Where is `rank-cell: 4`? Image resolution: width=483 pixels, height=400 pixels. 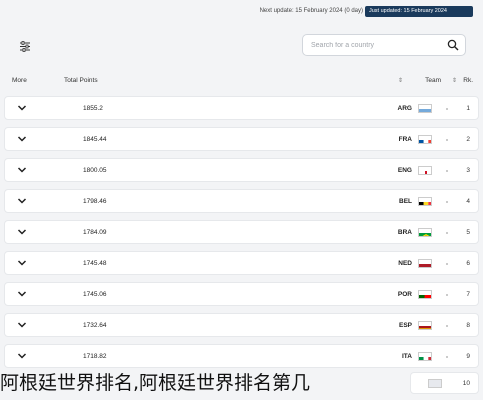
rank-cell: 4 is located at coordinates (468, 201).